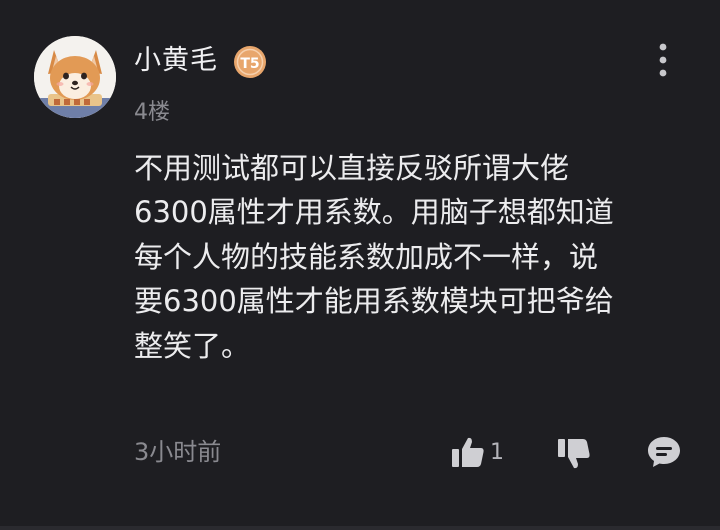  What do you see at coordinates (352, 168) in the screenshot?
I see `comment-line: 不用测试都可以直接反驳所谓大佬` at bounding box center [352, 168].